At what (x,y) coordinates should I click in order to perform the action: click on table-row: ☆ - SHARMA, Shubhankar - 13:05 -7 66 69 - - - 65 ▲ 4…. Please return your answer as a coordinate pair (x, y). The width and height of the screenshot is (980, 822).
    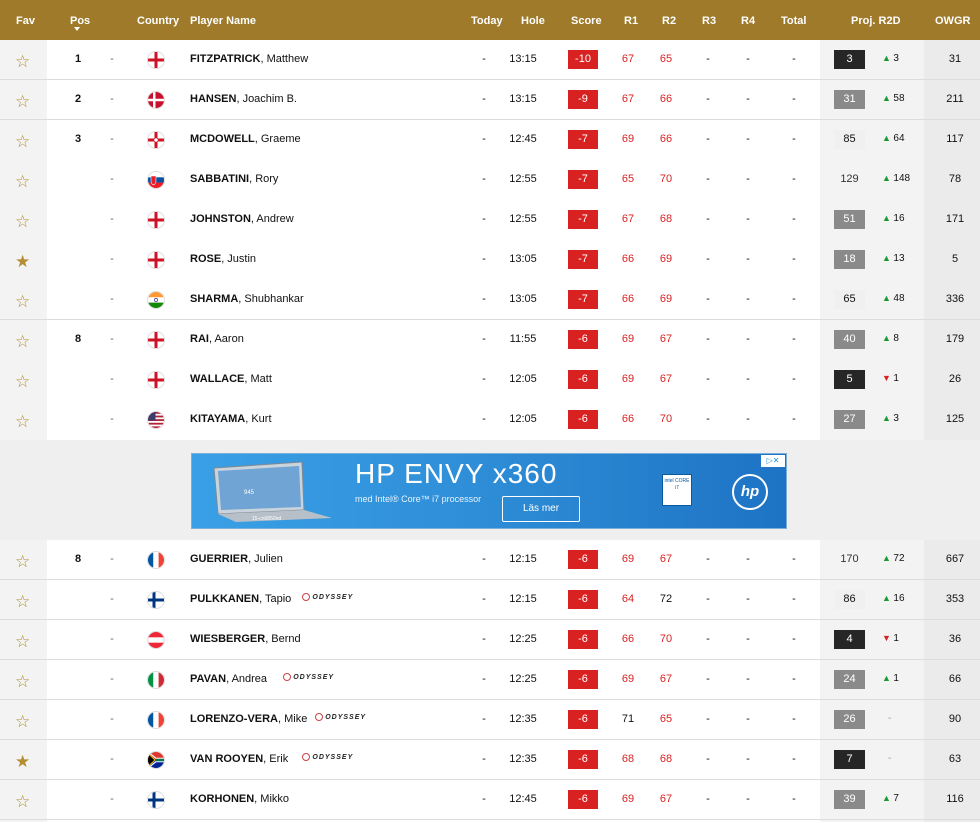
    Looking at the image, I should click on (490, 300).